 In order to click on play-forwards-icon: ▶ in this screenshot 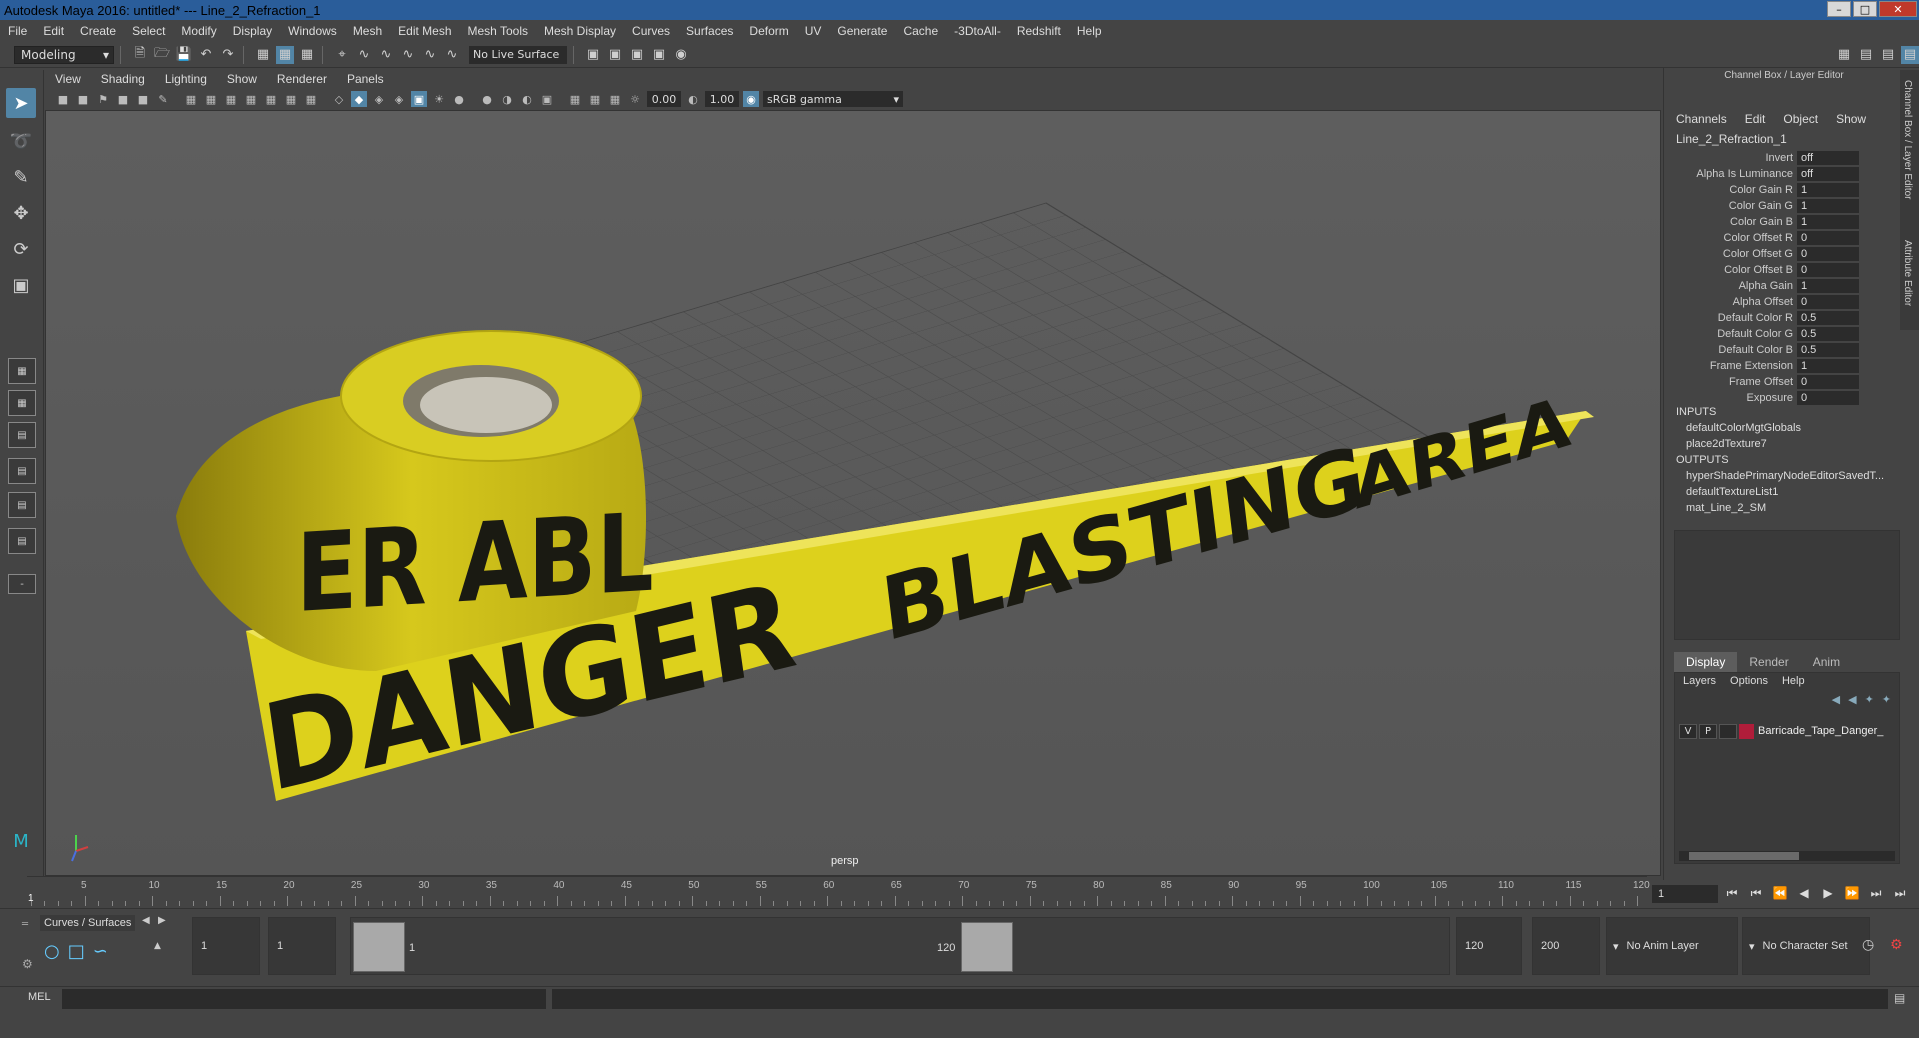, I will do `click(1828, 893)`.